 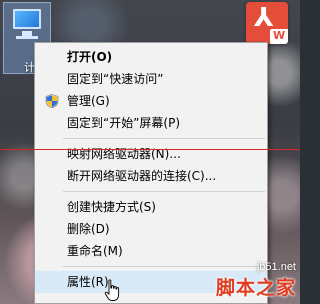 I want to click on pdf-badge: W, so click(x=279, y=36).